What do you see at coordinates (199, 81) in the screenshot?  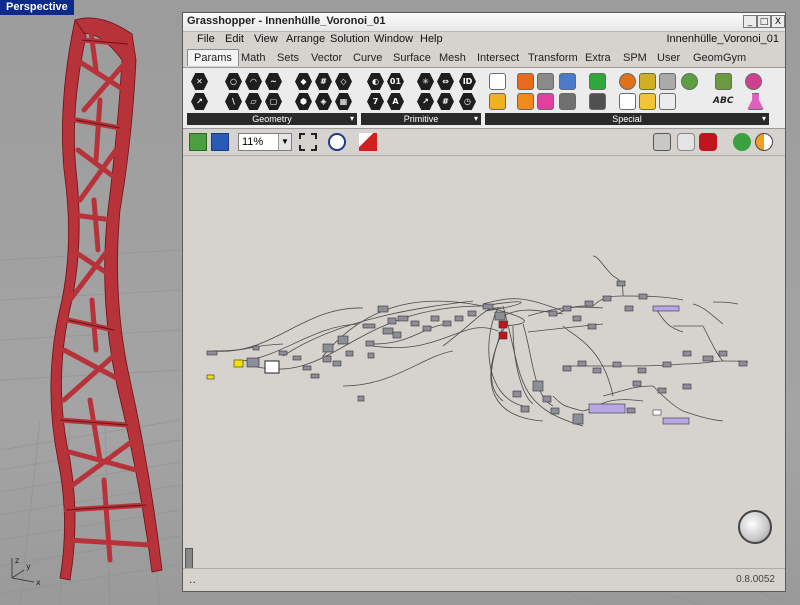 I see `point-param-icon: ✕` at bounding box center [199, 81].